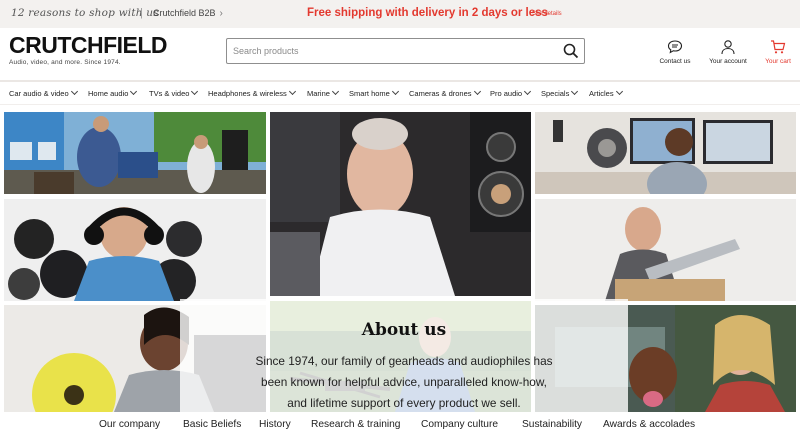 The width and height of the screenshot is (800, 433). What do you see at coordinates (400, 204) in the screenshot?
I see `photo-studio-man` at bounding box center [400, 204].